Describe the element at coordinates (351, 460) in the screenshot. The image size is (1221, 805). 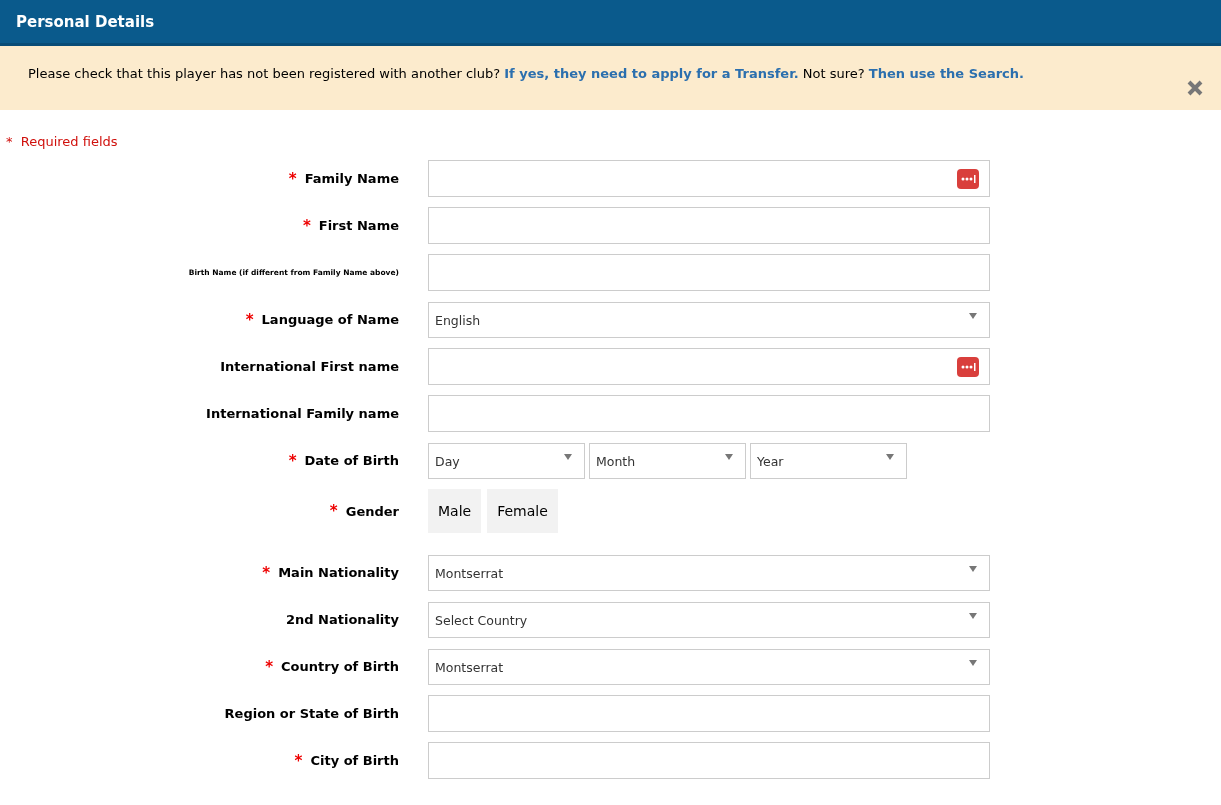
I see `field-label: Date of Birth` at that location.